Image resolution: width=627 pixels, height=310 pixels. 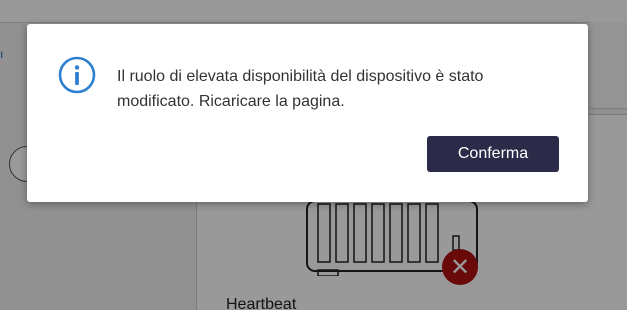 What do you see at coordinates (77, 75) in the screenshot?
I see `info-icon` at bounding box center [77, 75].